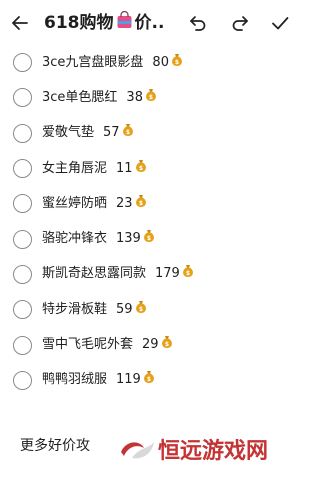  I want to click on item-price: 179, so click(167, 274).